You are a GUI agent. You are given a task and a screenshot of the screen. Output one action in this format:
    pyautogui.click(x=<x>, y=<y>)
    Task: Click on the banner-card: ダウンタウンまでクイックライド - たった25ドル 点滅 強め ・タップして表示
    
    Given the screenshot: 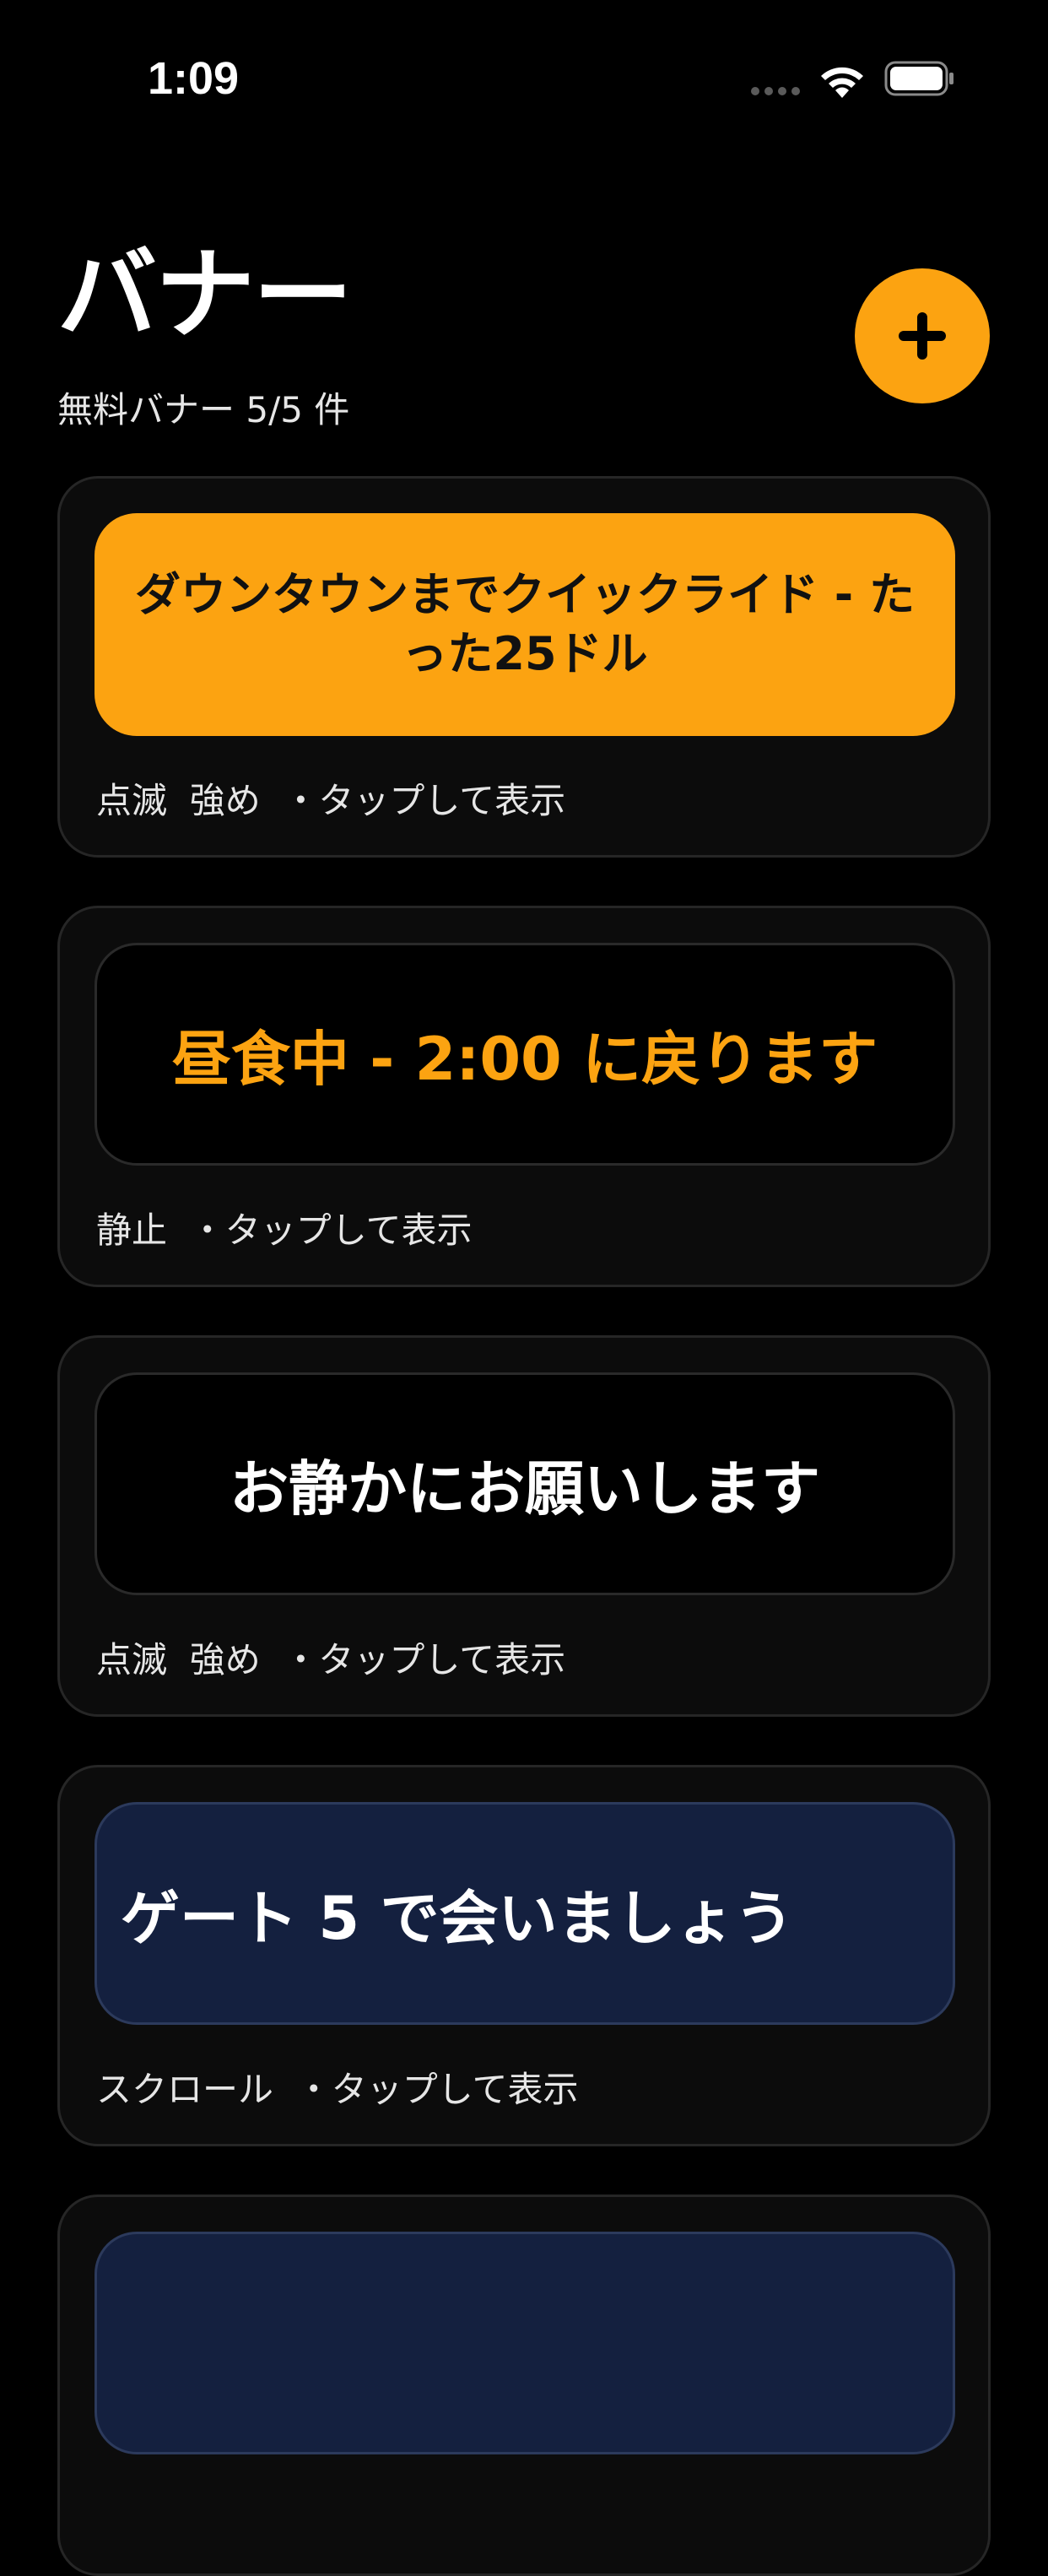 What is the action you would take?
    pyautogui.click(x=524, y=667)
    